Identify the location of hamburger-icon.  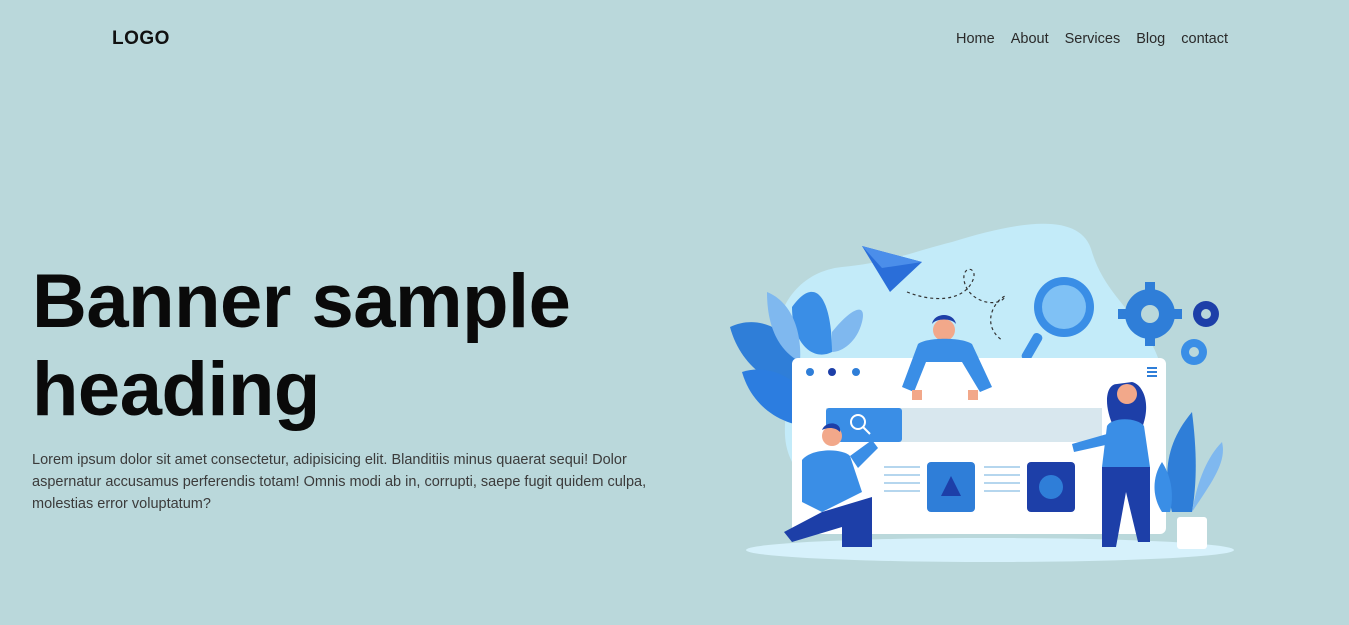
(1152, 372).